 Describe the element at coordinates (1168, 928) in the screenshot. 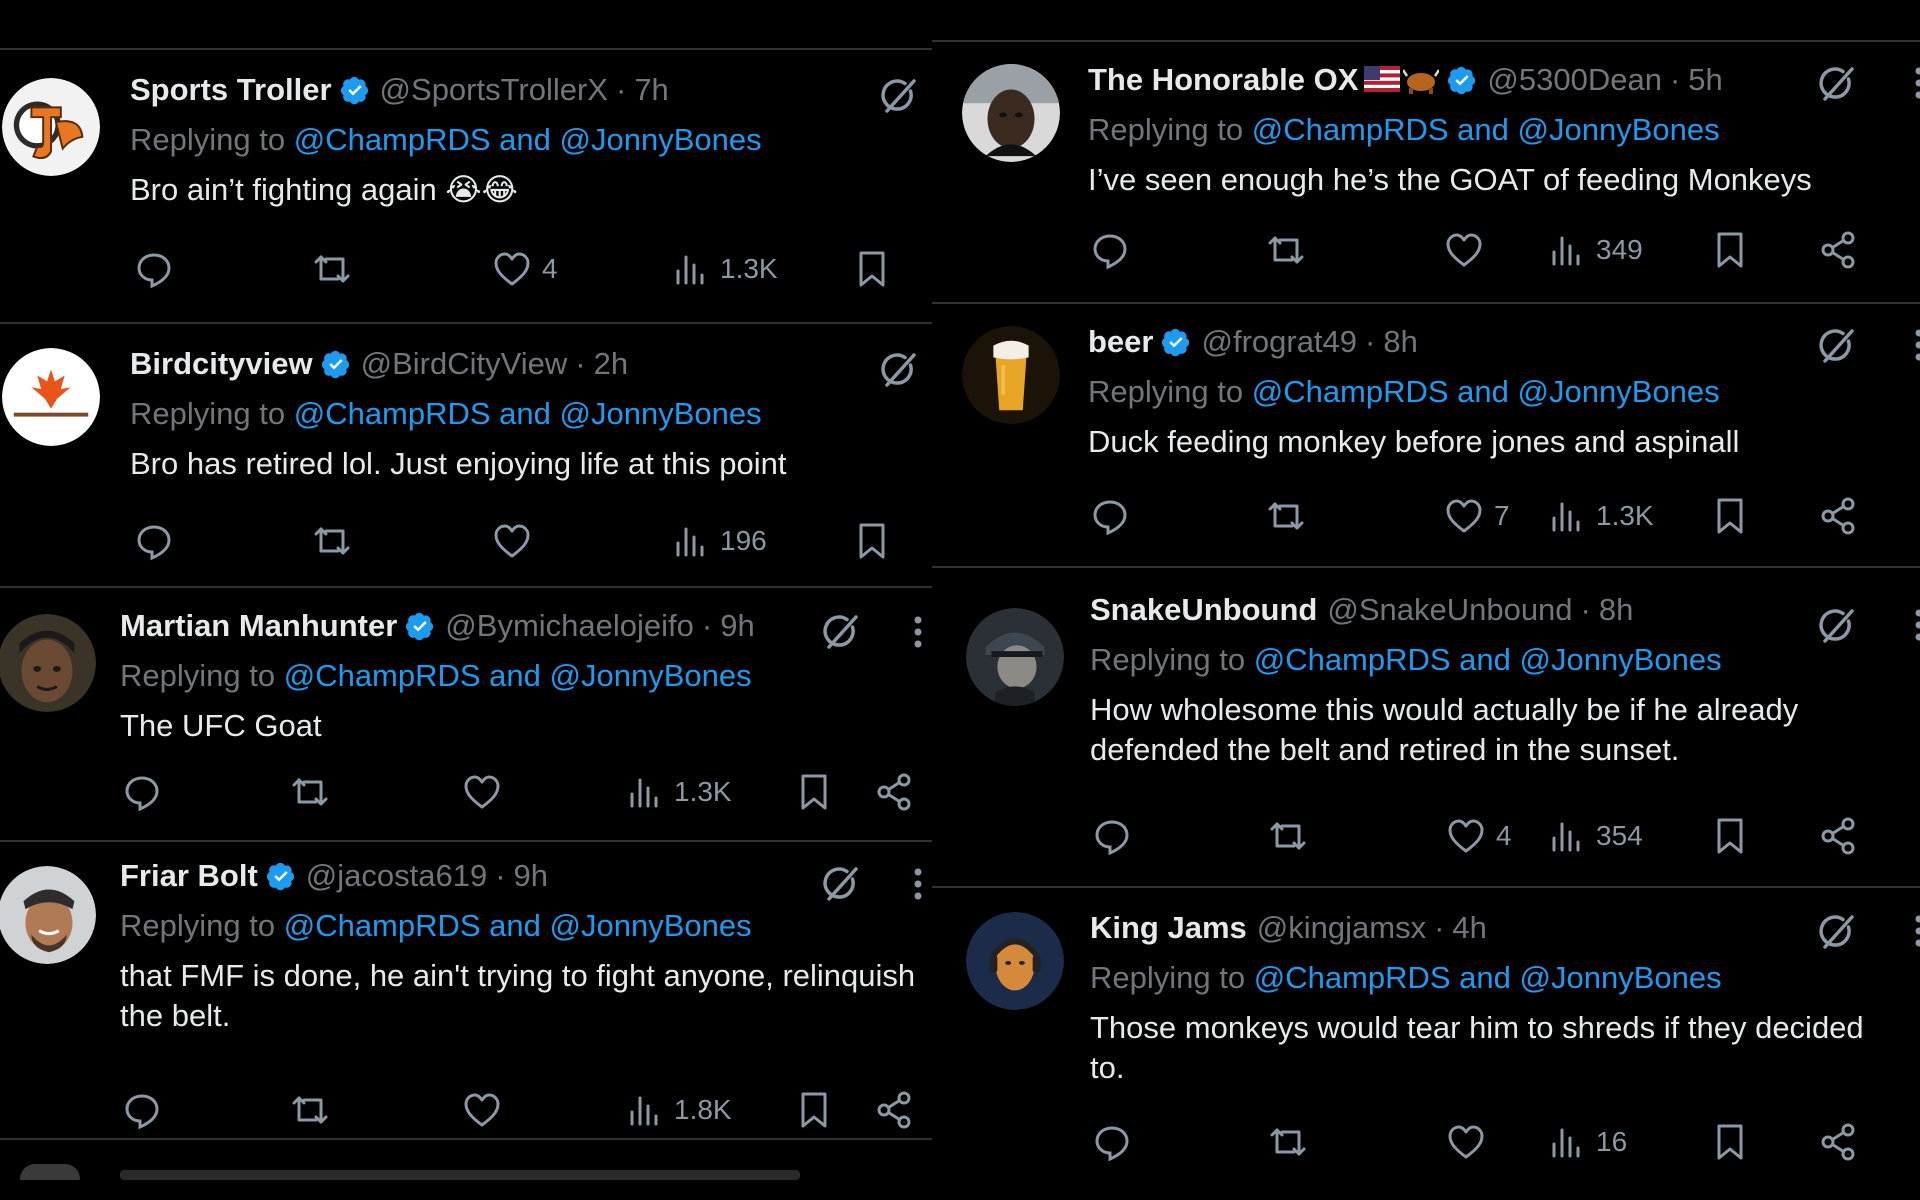

I see `display-name: King Jams` at that location.